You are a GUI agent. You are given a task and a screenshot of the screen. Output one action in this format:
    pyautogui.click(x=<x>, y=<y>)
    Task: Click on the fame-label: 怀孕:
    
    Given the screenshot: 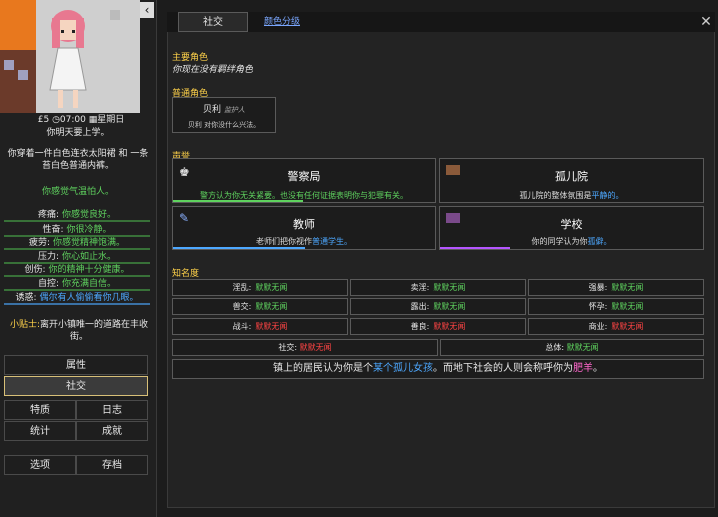 What is the action you would take?
    pyautogui.click(x=598, y=306)
    